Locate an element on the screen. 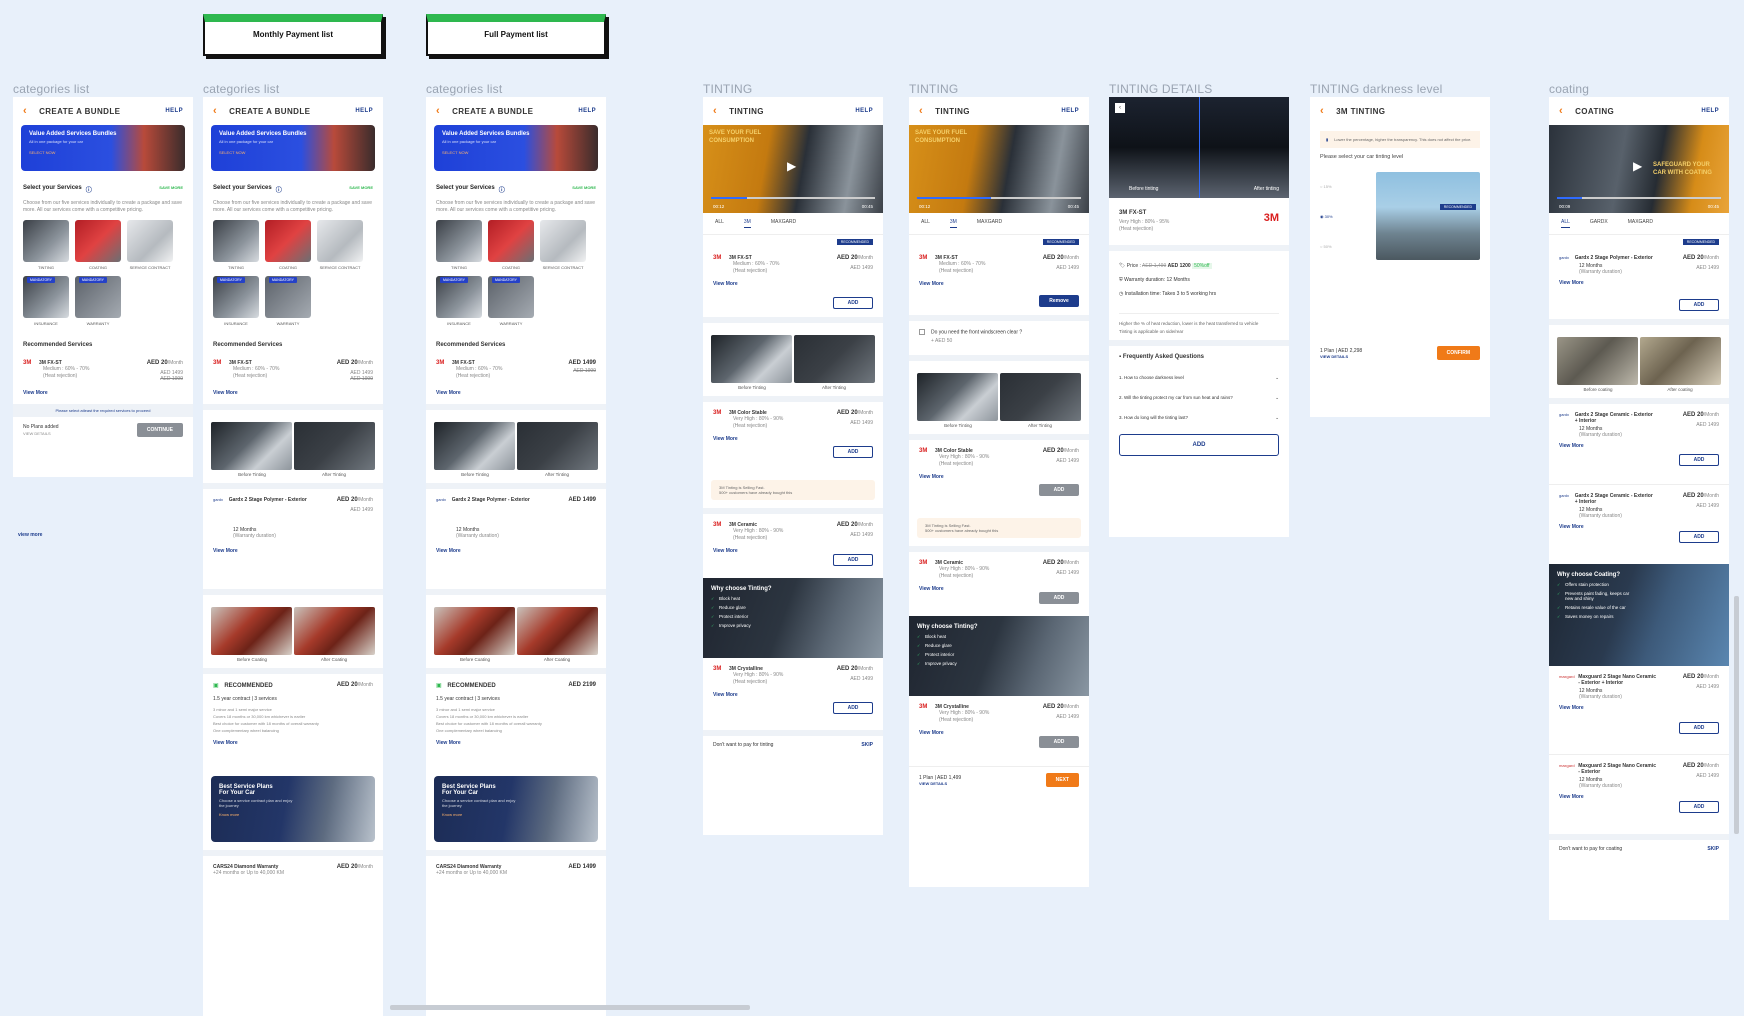 The height and width of the screenshot is (1016, 1744). view-more-link: view more is located at coordinates (30, 535).